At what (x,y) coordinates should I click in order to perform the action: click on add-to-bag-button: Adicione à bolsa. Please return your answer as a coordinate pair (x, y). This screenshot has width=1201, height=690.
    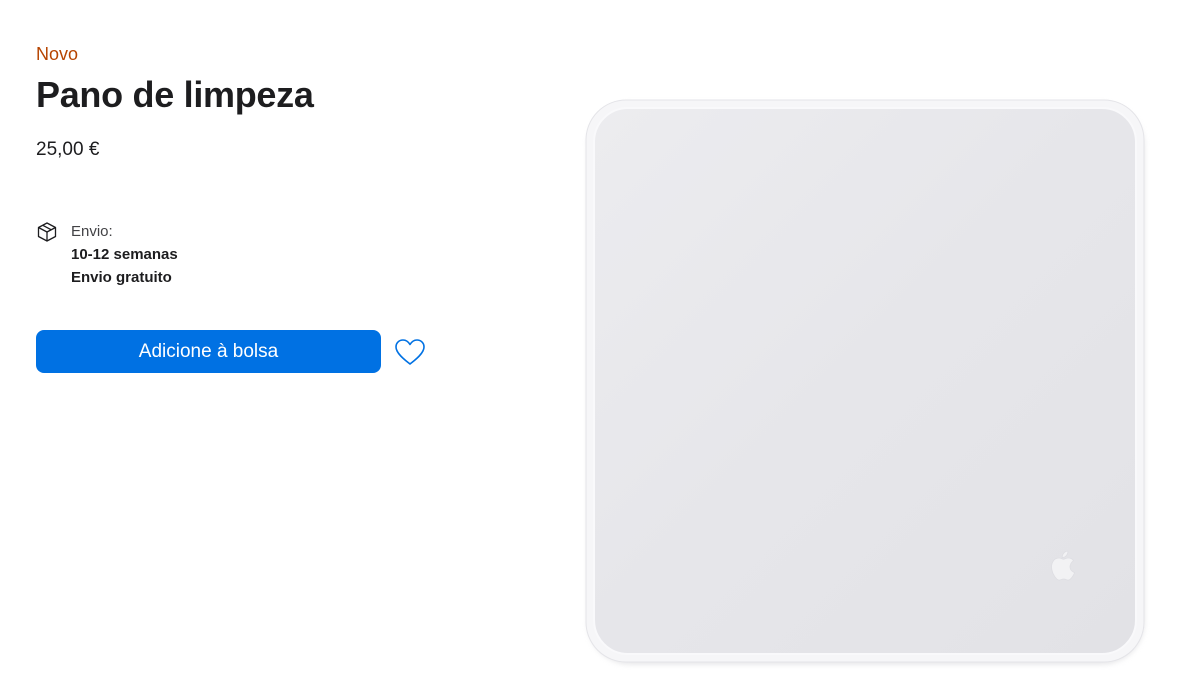
    Looking at the image, I should click on (208, 351).